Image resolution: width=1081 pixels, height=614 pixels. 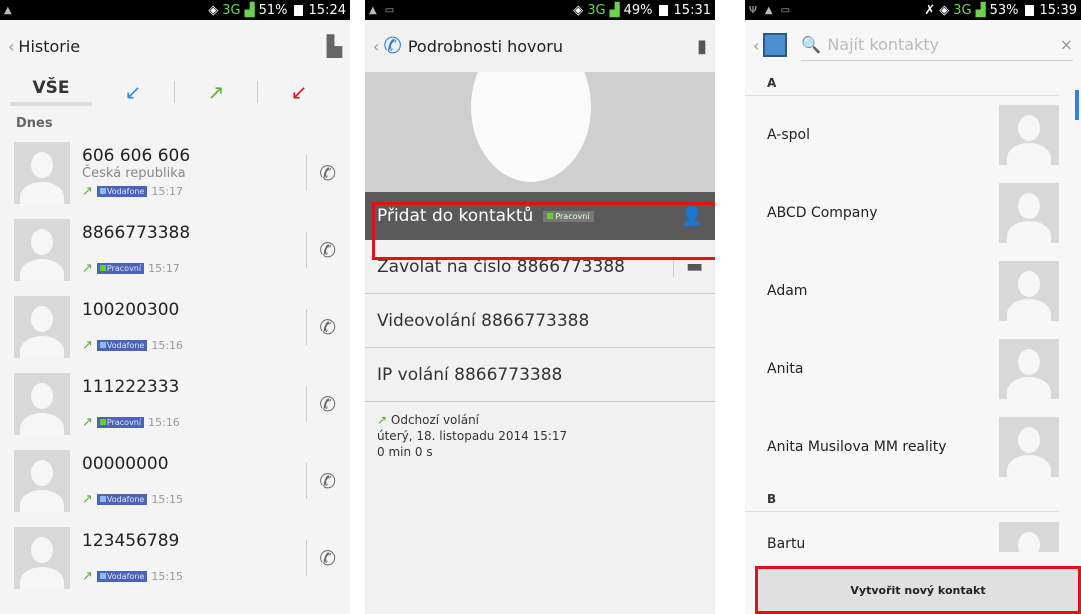 What do you see at coordinates (392, 46) in the screenshot?
I see `phone-app-icon: ✆` at bounding box center [392, 46].